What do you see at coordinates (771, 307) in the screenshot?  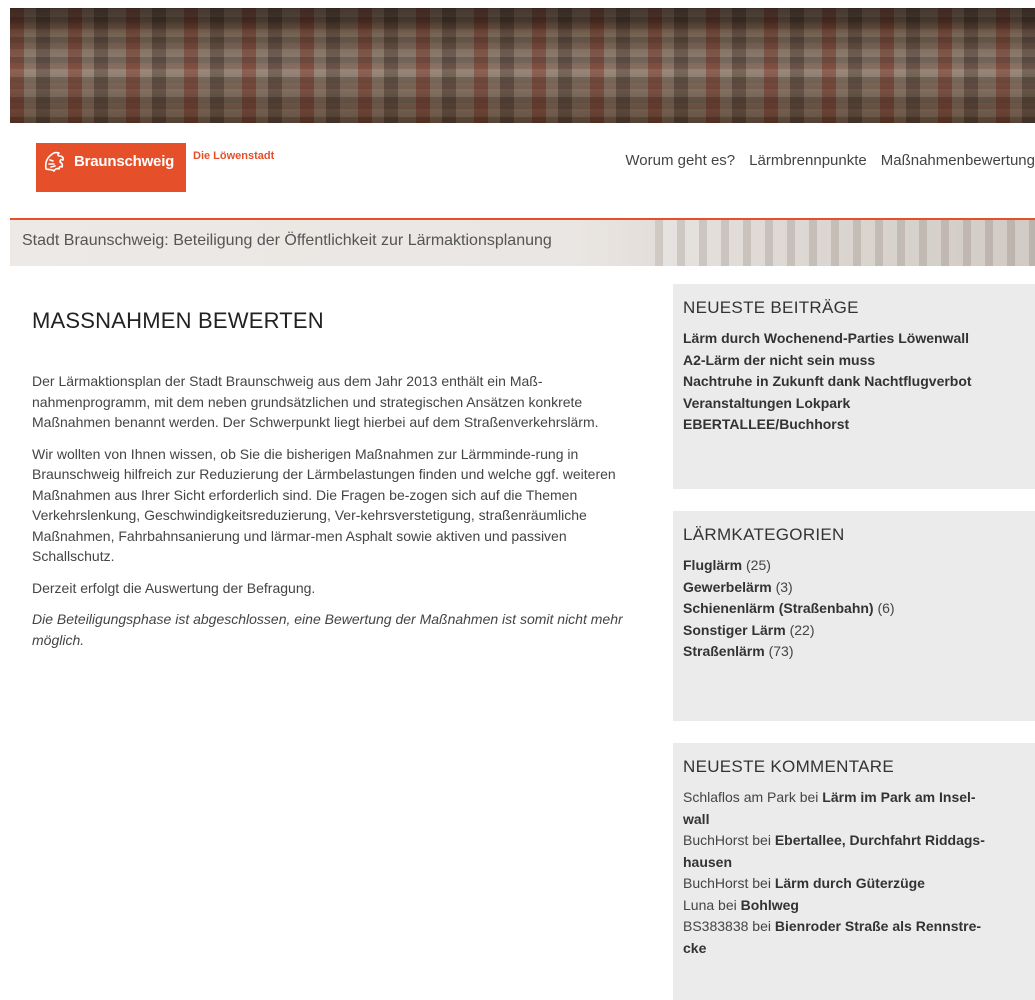 I see `widget-title-recent-posts: NEUESTE BEITRÄGE` at bounding box center [771, 307].